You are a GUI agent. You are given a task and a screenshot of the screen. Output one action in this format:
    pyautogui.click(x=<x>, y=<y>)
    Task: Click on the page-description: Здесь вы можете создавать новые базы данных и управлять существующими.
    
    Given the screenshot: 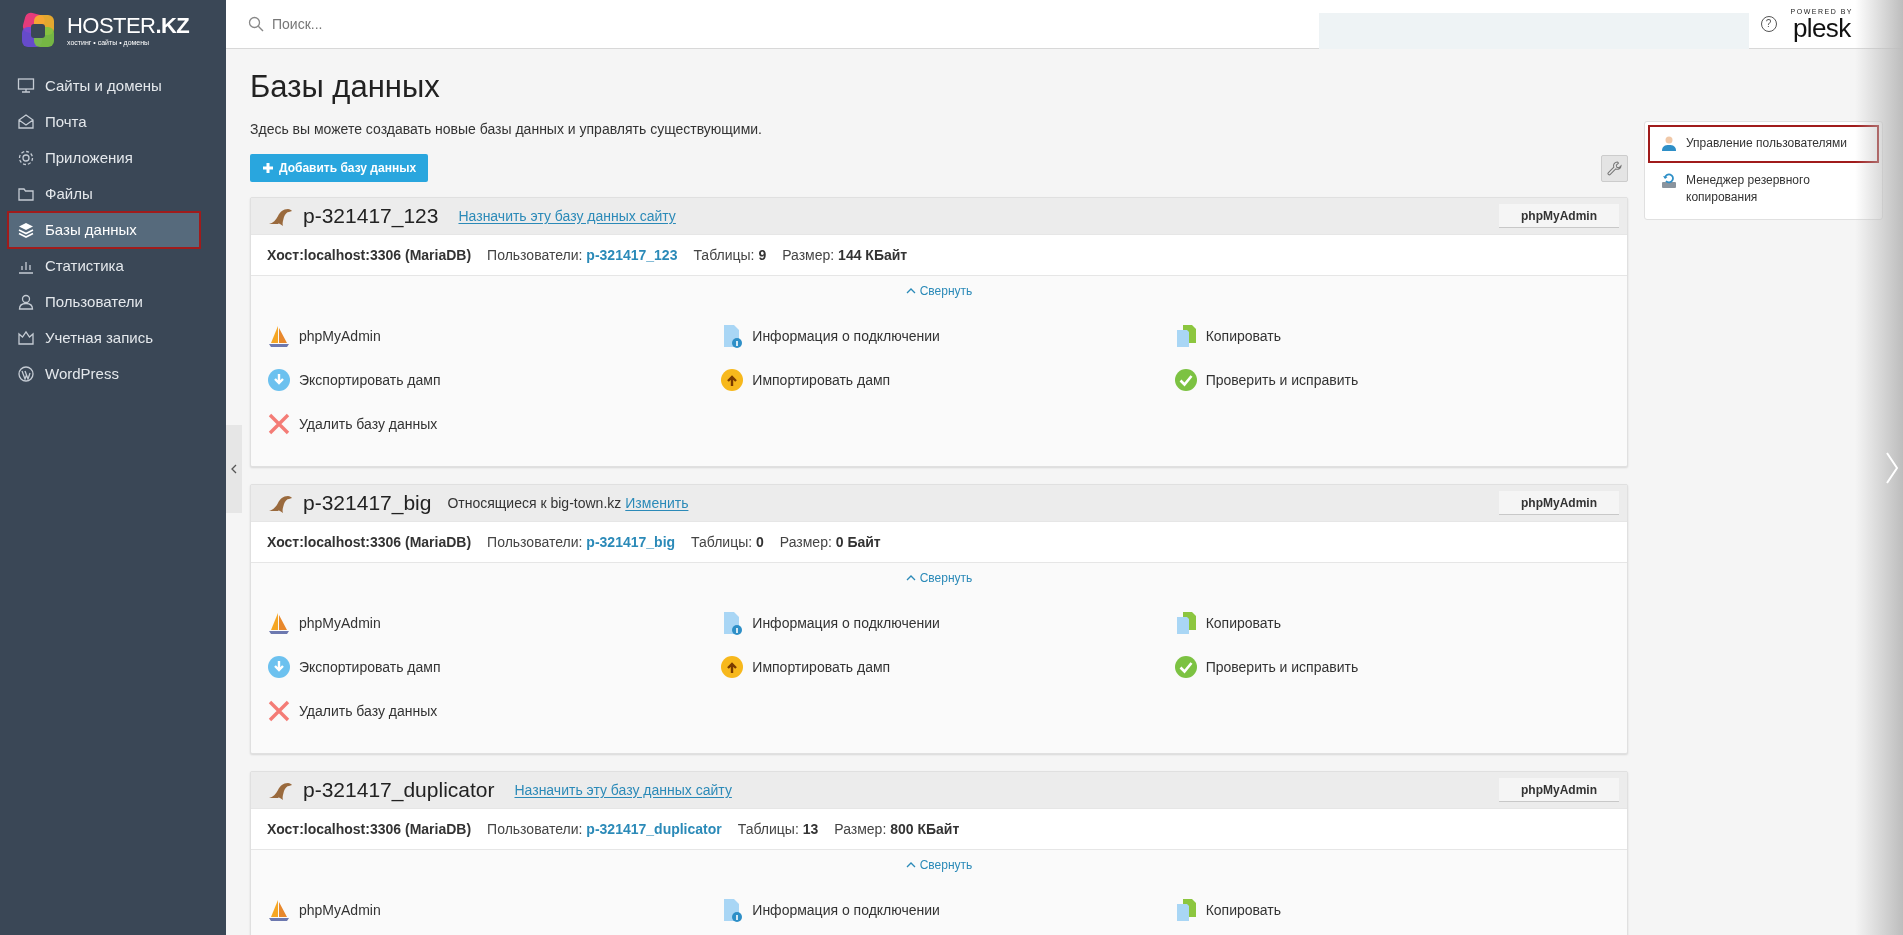 What is the action you would take?
    pyautogui.click(x=506, y=129)
    